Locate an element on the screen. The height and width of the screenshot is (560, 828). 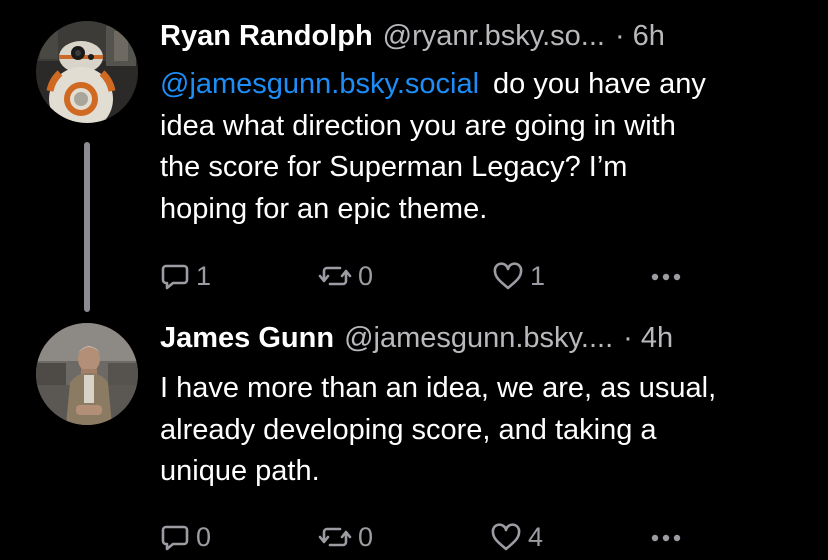
post-actions: 1 0 1 is located at coordinates (430, 276).